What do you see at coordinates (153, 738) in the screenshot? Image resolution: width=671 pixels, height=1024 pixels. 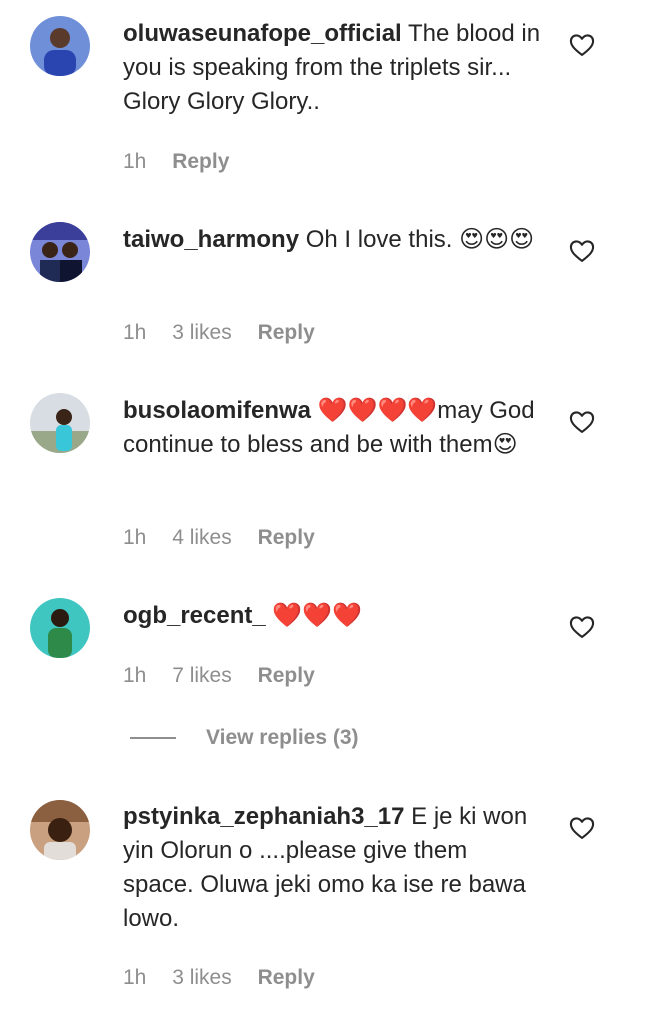 I see `divider-line` at bounding box center [153, 738].